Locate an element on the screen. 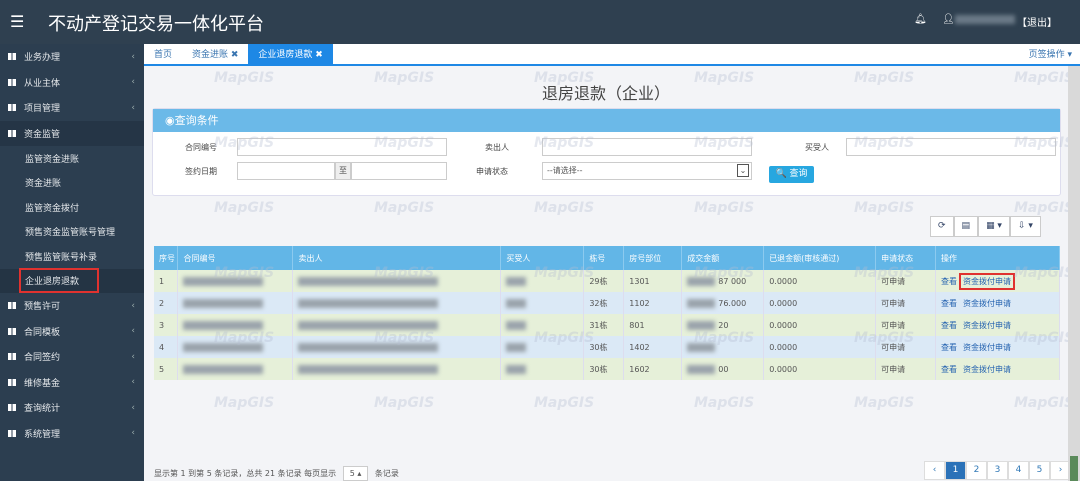 The height and width of the screenshot is (481, 1080). sidebar-subitem: 预售监管账号补录 is located at coordinates (72, 256).